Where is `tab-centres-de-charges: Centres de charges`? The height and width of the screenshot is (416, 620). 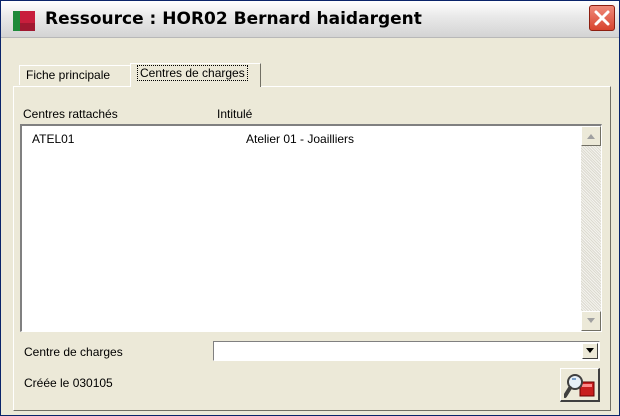
tab-centres-de-charges: Centres de charges is located at coordinates (195, 75).